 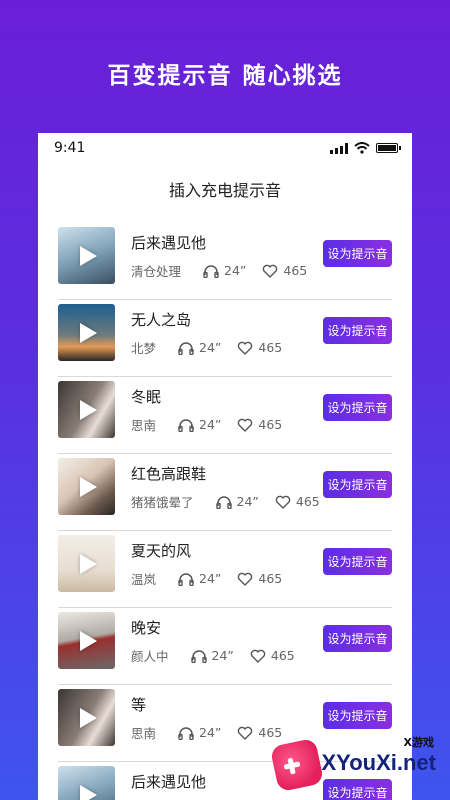 I want to click on song-artist: 颜人中, so click(x=150, y=656).